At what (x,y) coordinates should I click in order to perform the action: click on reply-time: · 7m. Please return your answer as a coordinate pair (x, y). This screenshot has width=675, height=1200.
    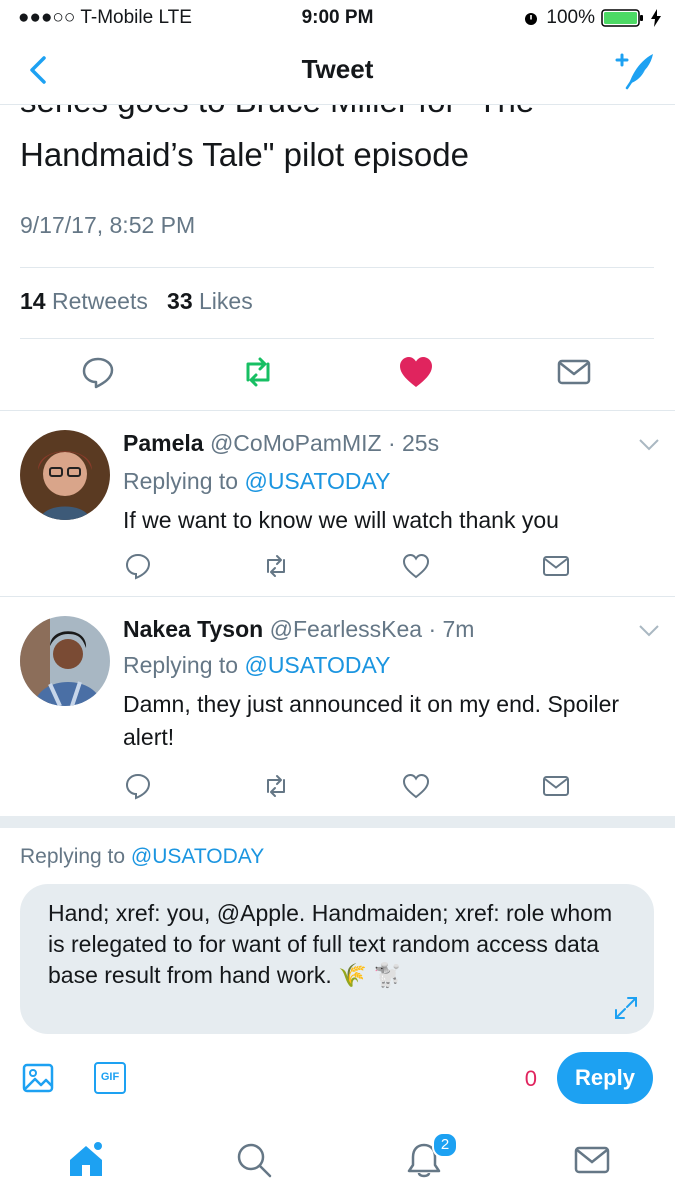
    Looking at the image, I should click on (451, 629).